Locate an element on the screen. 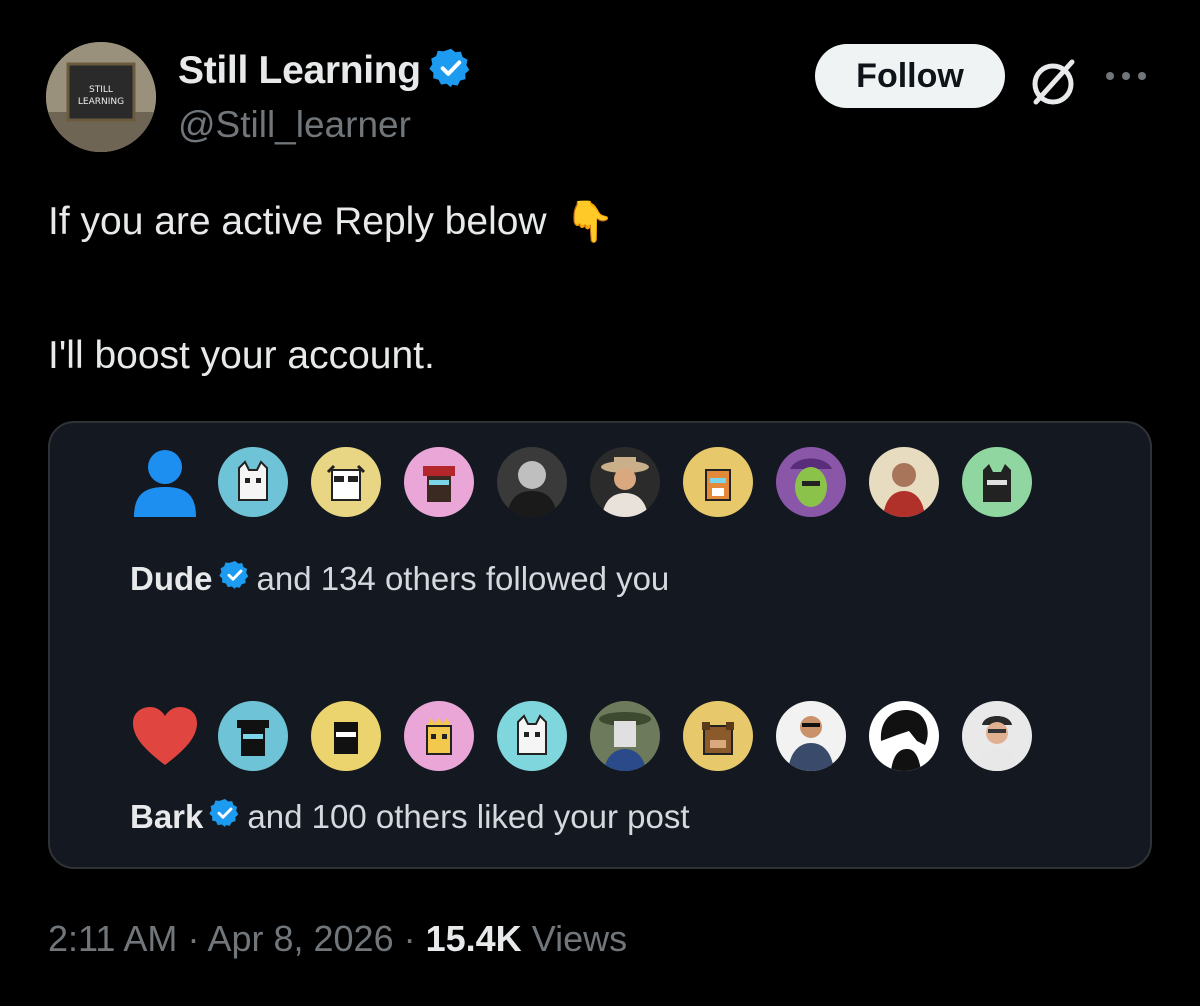 The height and width of the screenshot is (1006, 1200). follower-avatars-row is located at coordinates (591, 482).